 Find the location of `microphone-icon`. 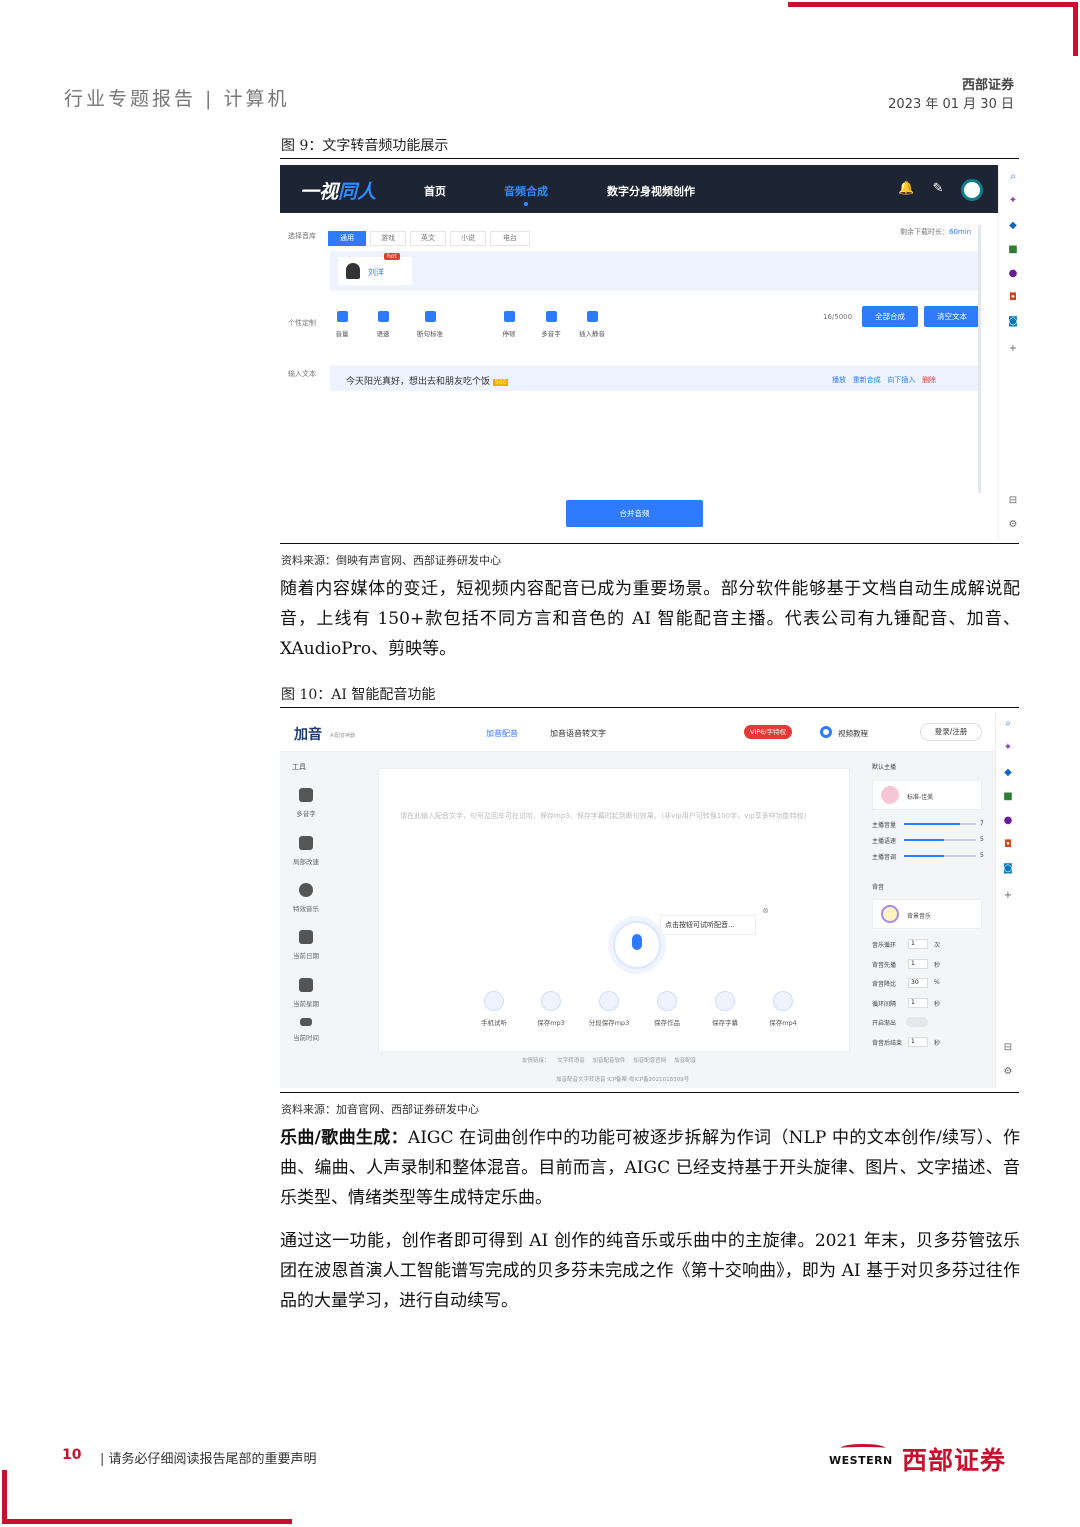

microphone-icon is located at coordinates (637, 942).